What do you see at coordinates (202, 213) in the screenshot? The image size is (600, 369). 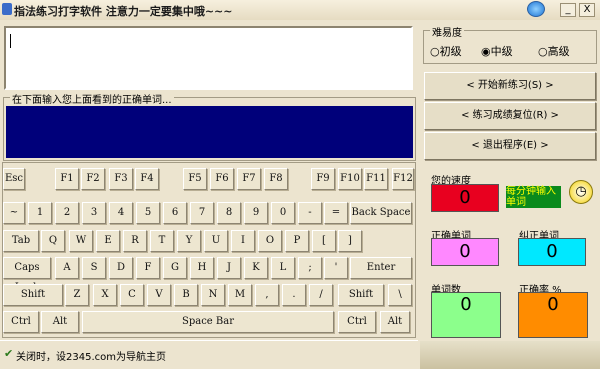 I see `key-7: 7` at bounding box center [202, 213].